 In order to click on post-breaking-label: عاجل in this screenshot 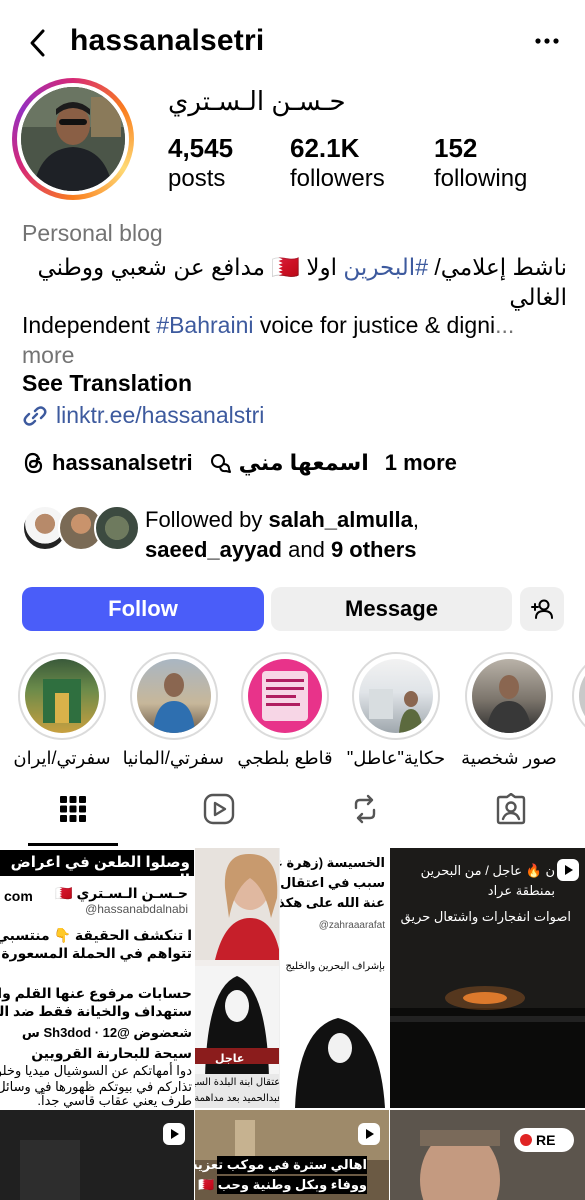, I will do `click(230, 1059)`.